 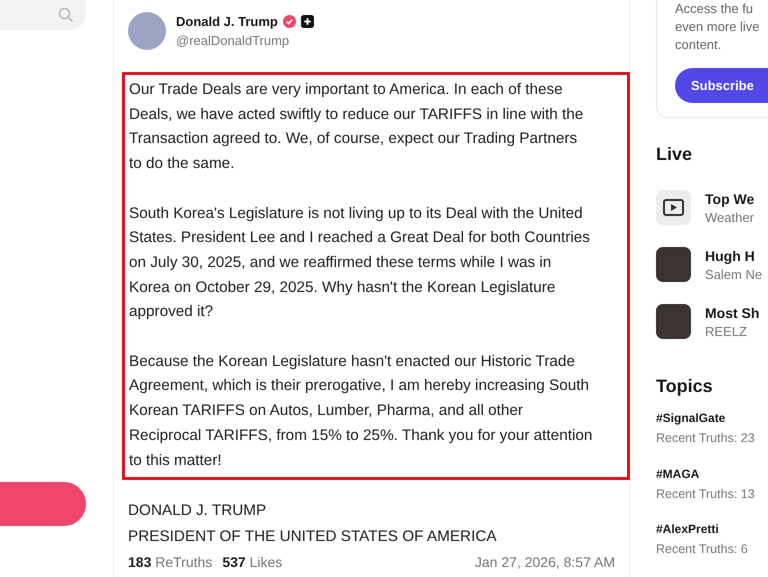 What do you see at coordinates (227, 21) in the screenshot?
I see `author-name: Donald J. Trump` at bounding box center [227, 21].